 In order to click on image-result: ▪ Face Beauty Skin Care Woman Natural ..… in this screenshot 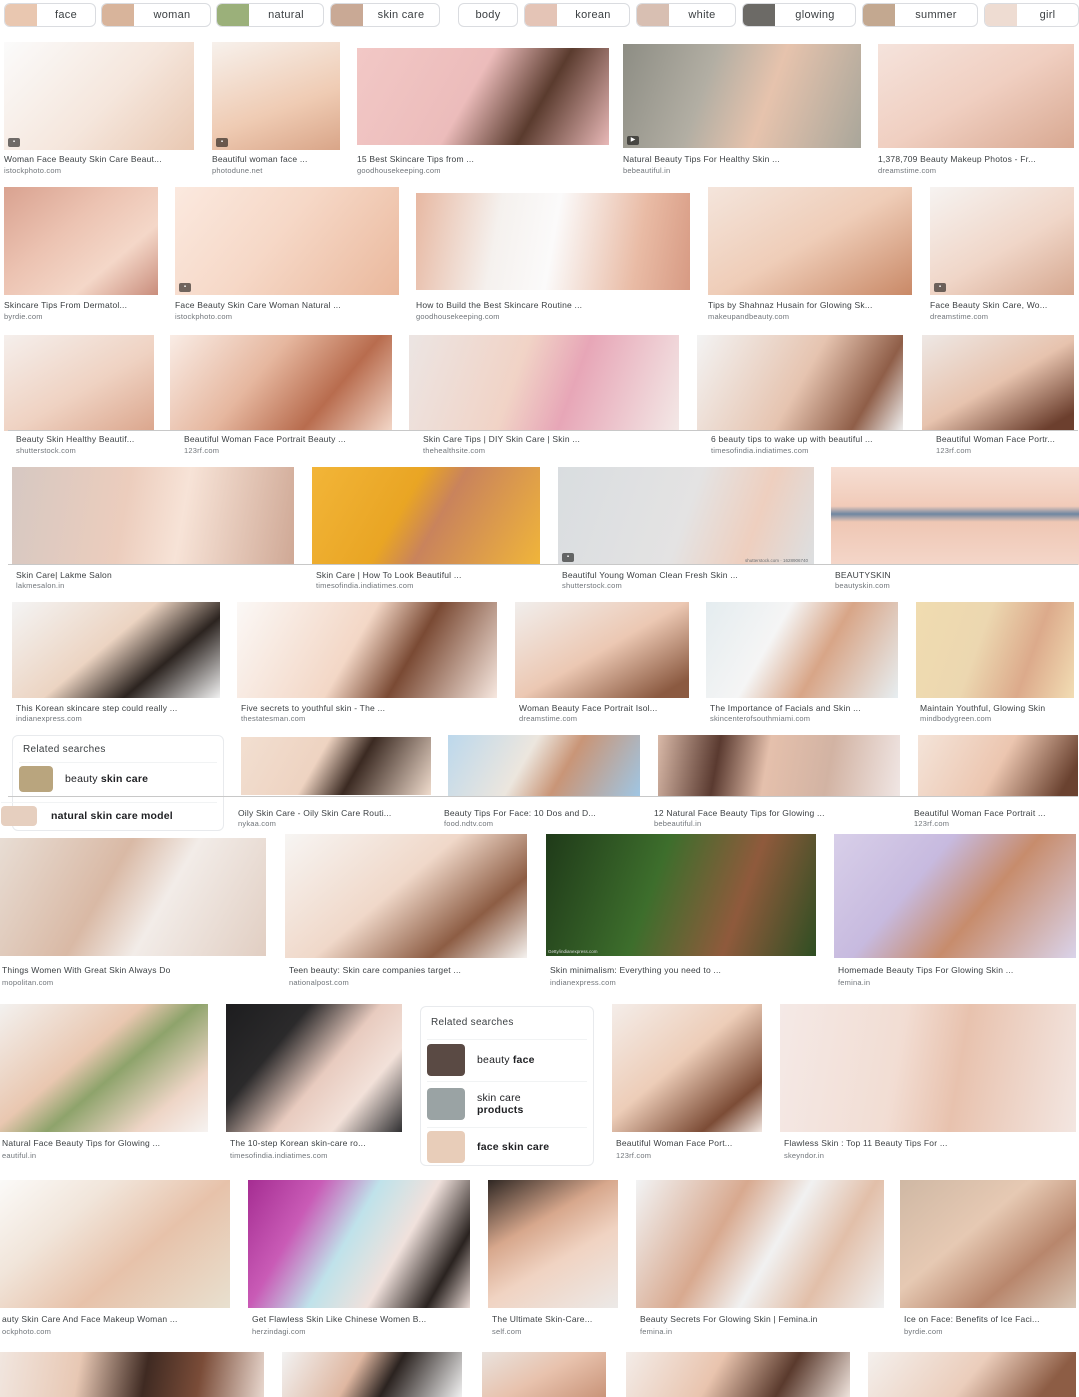, I will do `click(287, 255)`.